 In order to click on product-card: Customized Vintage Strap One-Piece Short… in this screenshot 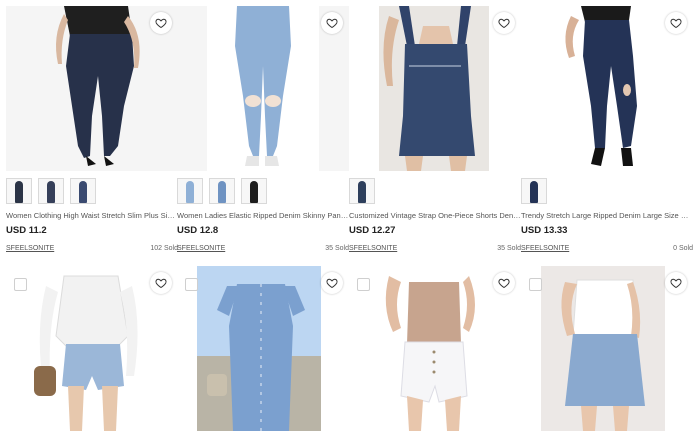, I will do `click(435, 129)`.